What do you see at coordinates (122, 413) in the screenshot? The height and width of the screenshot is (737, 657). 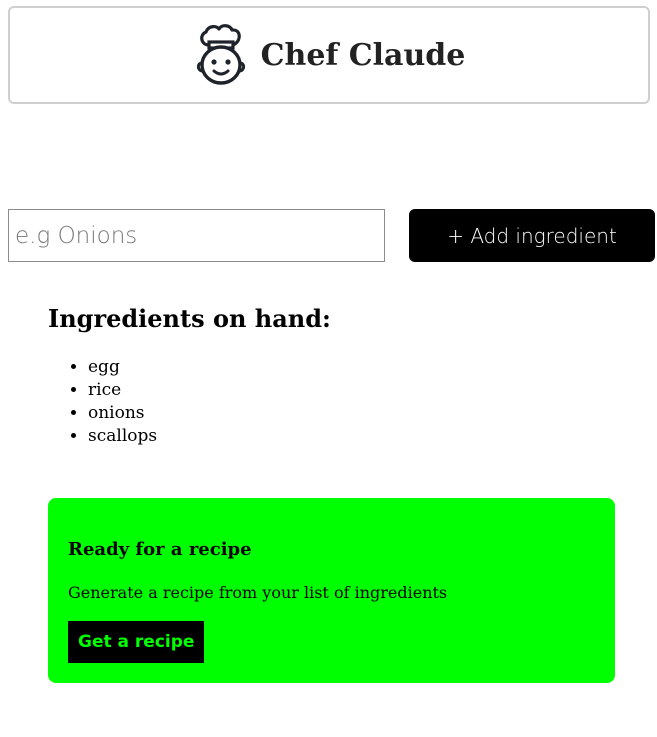 I see `list-item: onions` at bounding box center [122, 413].